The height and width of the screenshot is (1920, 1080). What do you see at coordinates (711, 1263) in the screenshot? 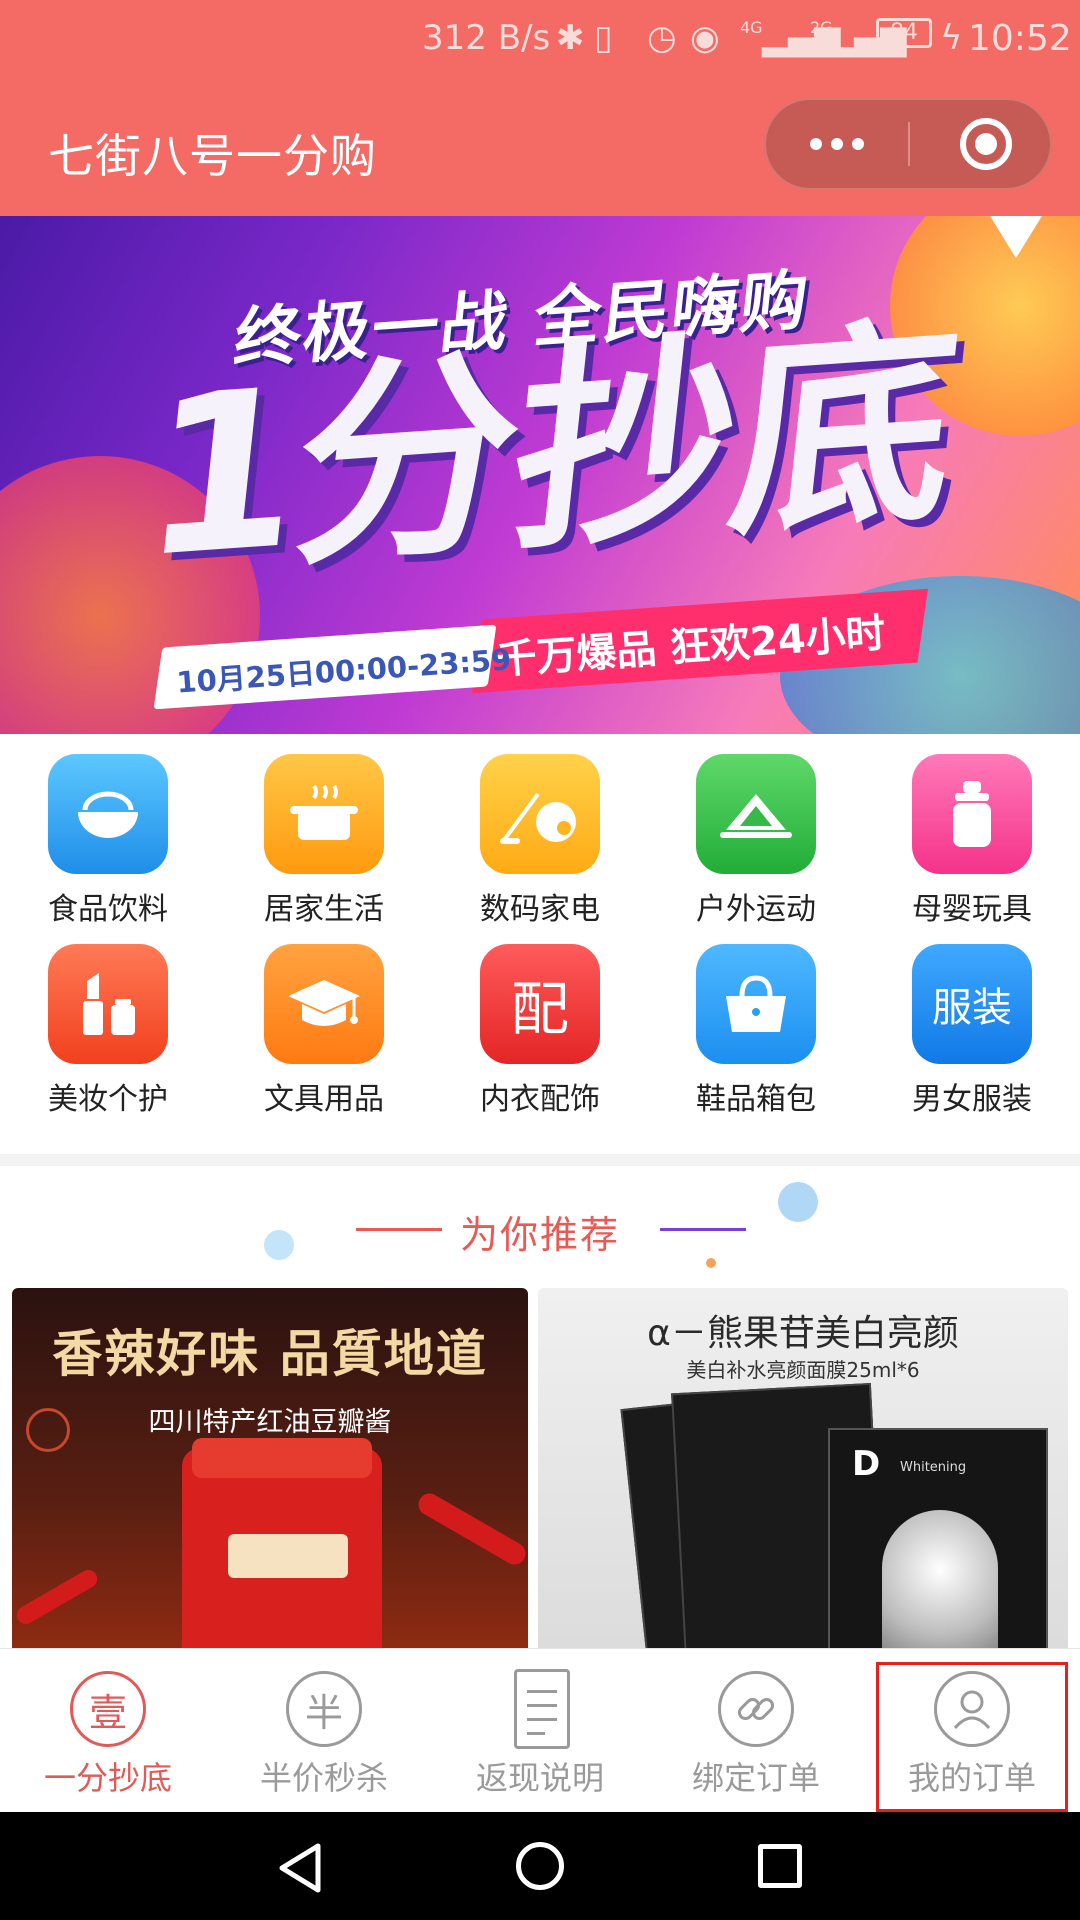
I see `decor-dot` at bounding box center [711, 1263].